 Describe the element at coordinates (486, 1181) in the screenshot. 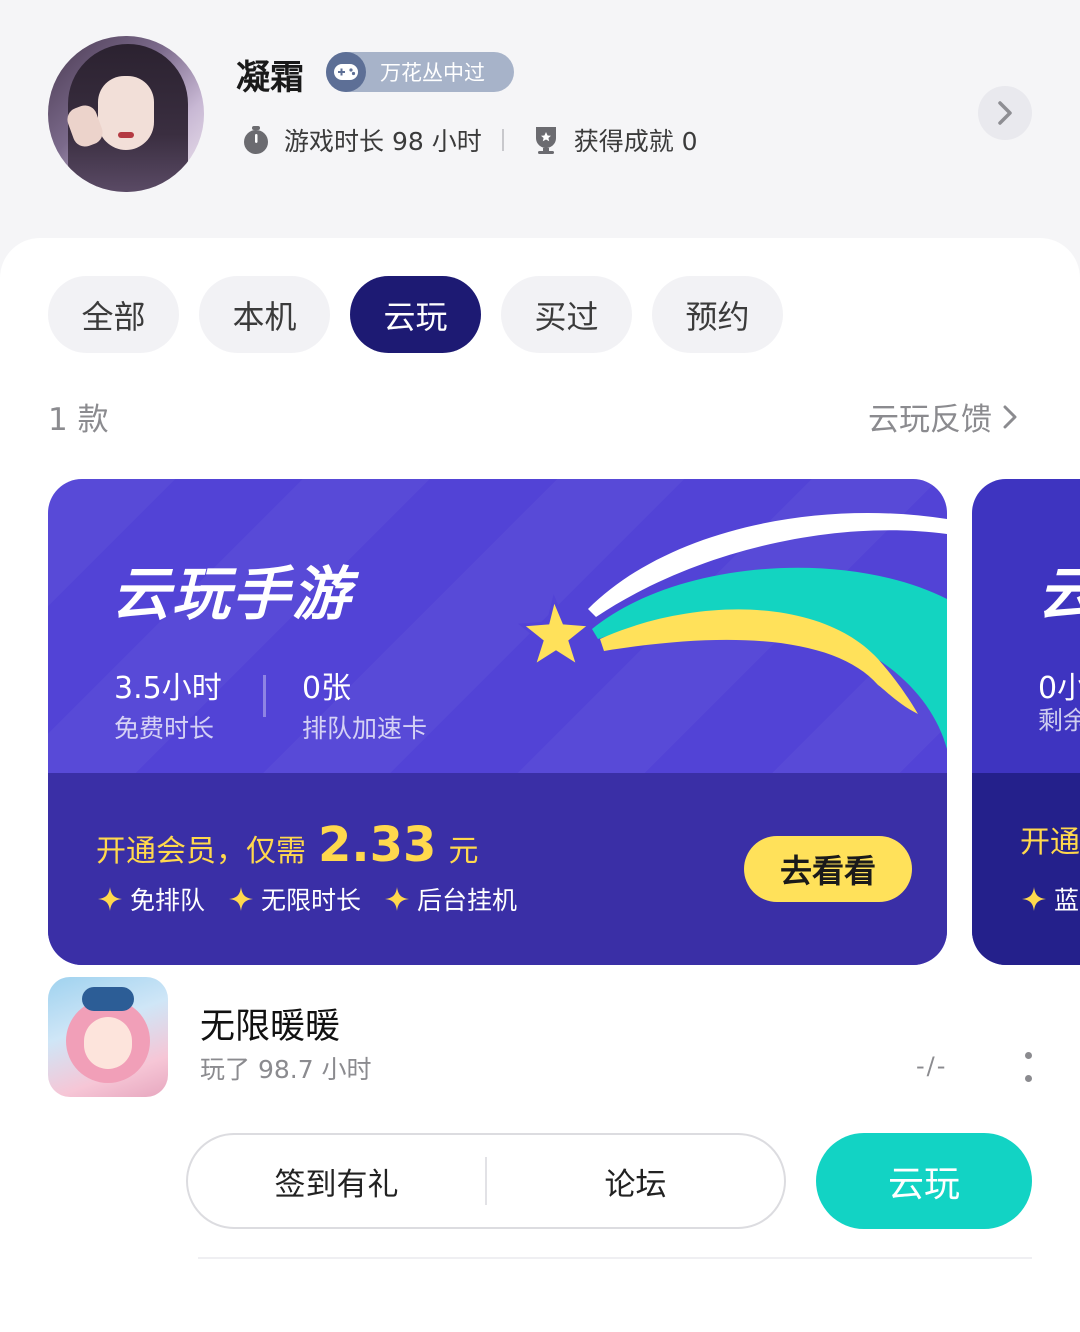

I see `game-actions: 签到有礼 论坛` at that location.